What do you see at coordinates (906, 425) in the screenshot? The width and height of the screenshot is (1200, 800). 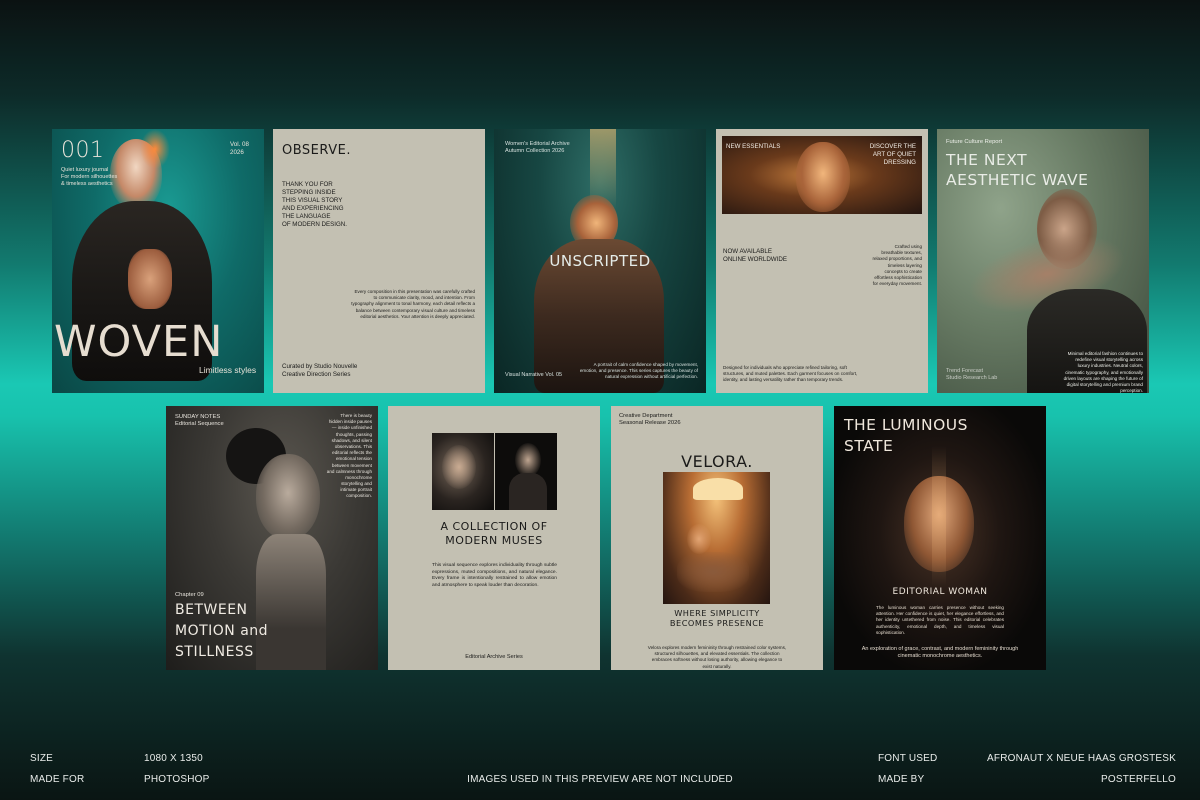 I see `luminous-title-1: THE LUMINOUS` at bounding box center [906, 425].